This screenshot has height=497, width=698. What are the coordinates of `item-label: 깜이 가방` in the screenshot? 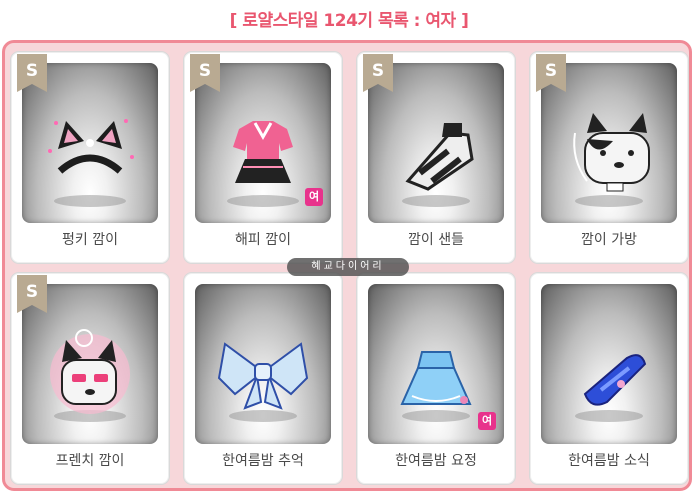 It's located at (609, 240).